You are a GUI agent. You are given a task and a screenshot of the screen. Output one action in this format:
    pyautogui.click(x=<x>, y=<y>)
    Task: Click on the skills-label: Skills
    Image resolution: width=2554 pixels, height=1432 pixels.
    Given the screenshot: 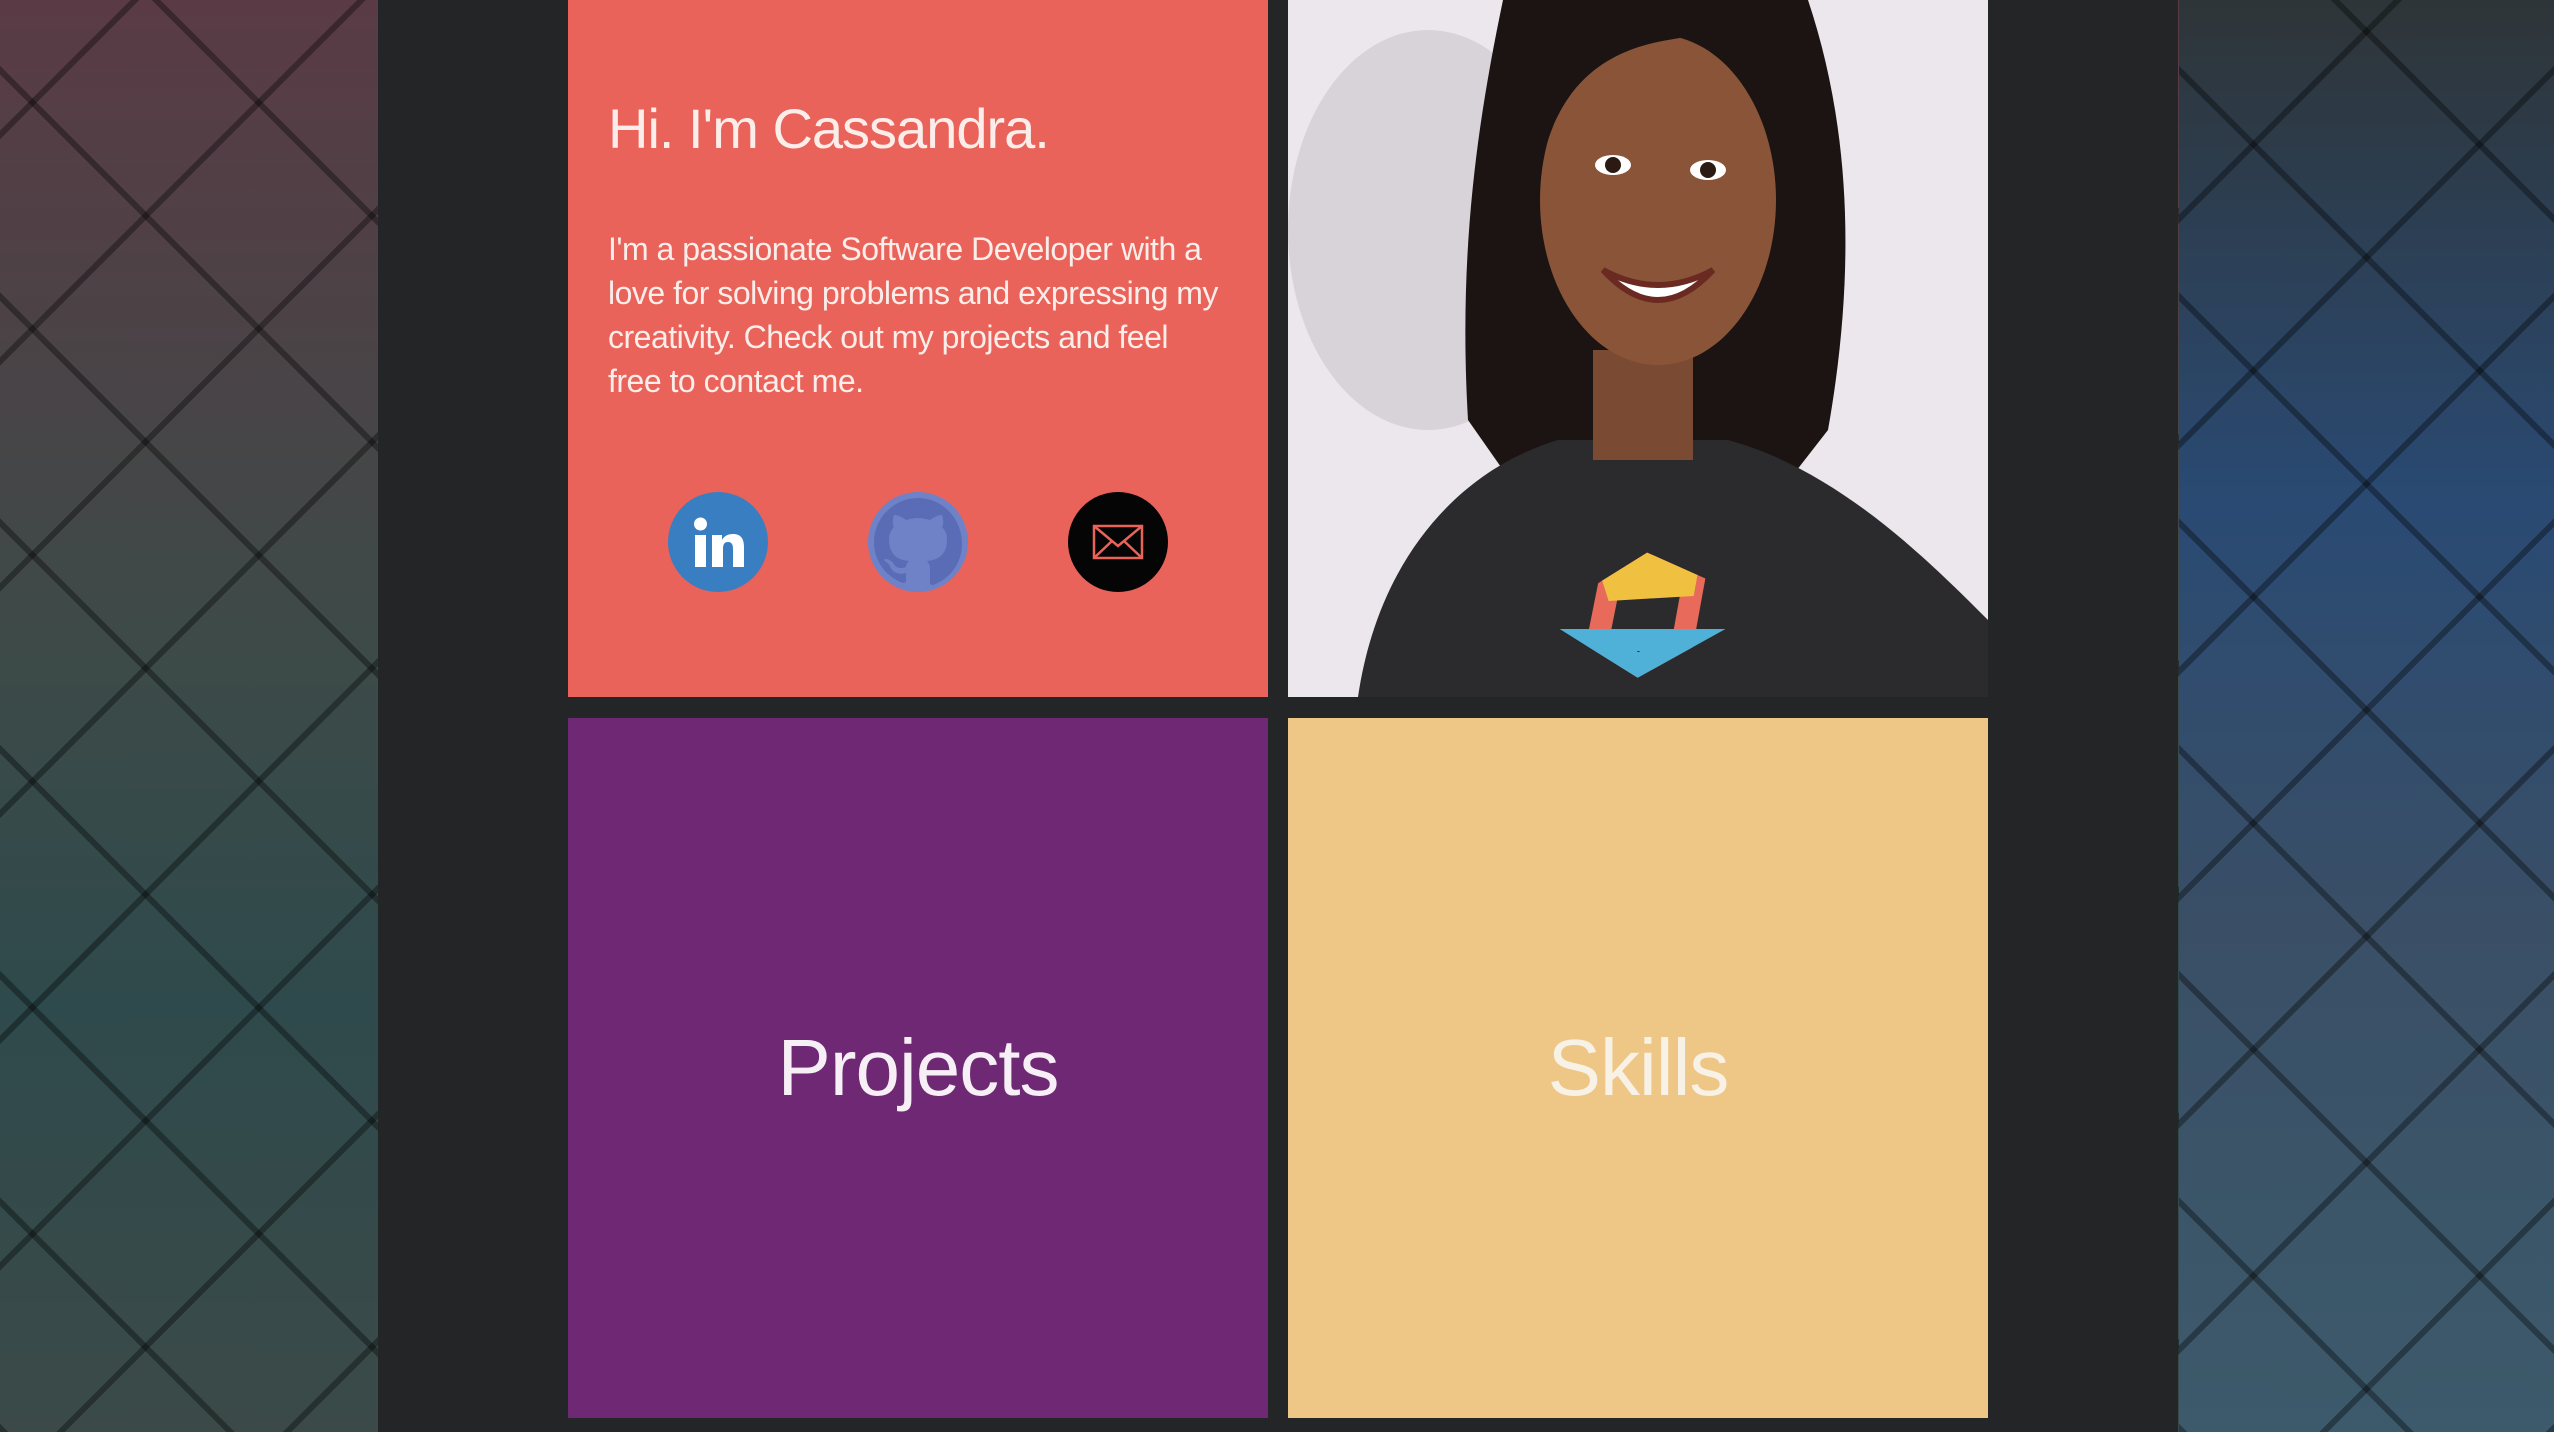 What is the action you would take?
    pyautogui.click(x=1638, y=1067)
    